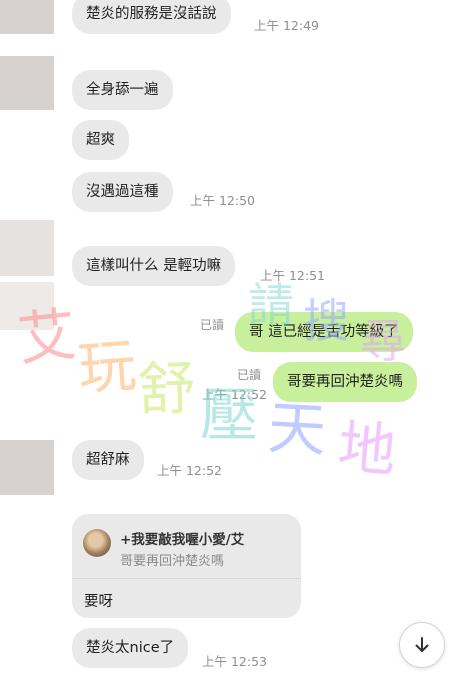 The height and width of the screenshot is (681, 455). What do you see at coordinates (100, 140) in the screenshot?
I see `message-bubble: 超爽` at bounding box center [100, 140].